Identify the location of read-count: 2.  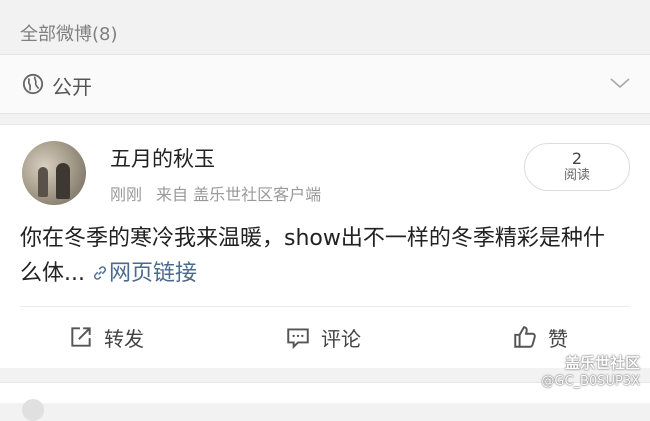
(577, 158).